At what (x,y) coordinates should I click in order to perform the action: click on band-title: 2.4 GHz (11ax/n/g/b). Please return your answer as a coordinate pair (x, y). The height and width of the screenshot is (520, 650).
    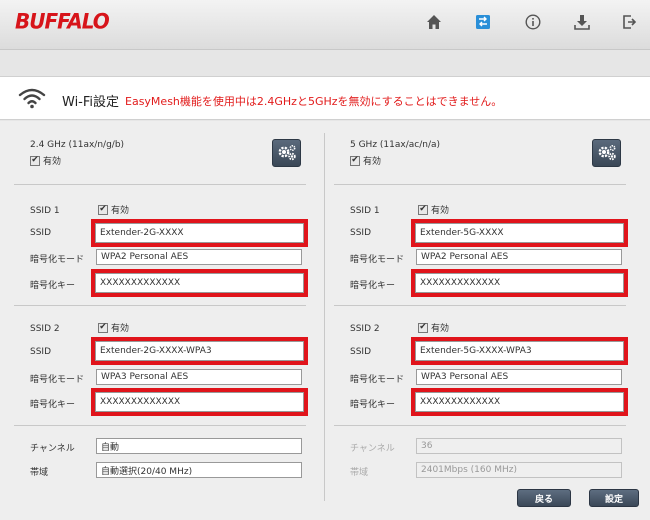
    Looking at the image, I should click on (77, 145).